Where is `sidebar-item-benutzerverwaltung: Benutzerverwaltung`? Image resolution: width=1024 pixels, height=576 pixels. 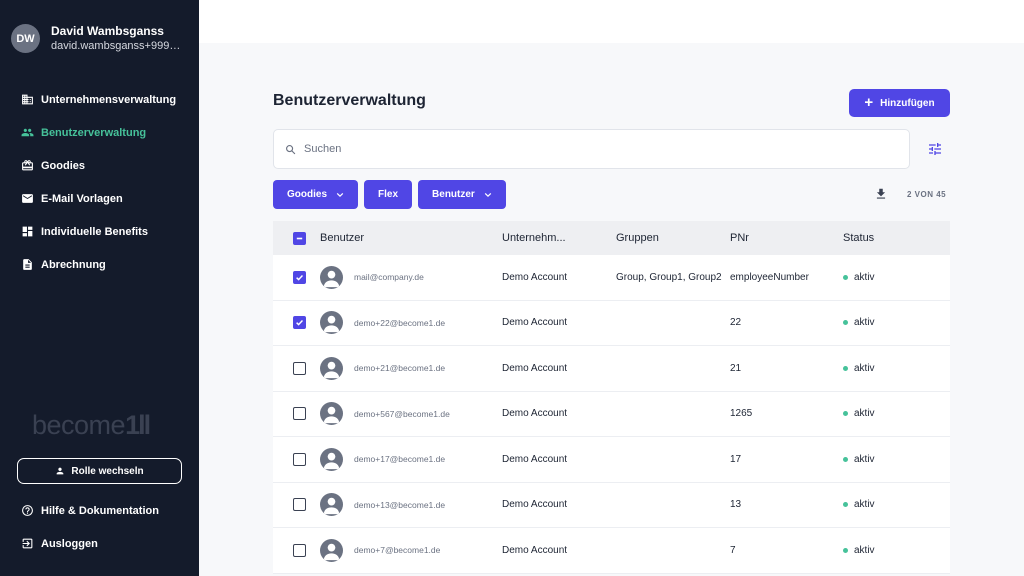 sidebar-item-benutzerverwaltung: Benutzerverwaltung is located at coordinates (99, 132).